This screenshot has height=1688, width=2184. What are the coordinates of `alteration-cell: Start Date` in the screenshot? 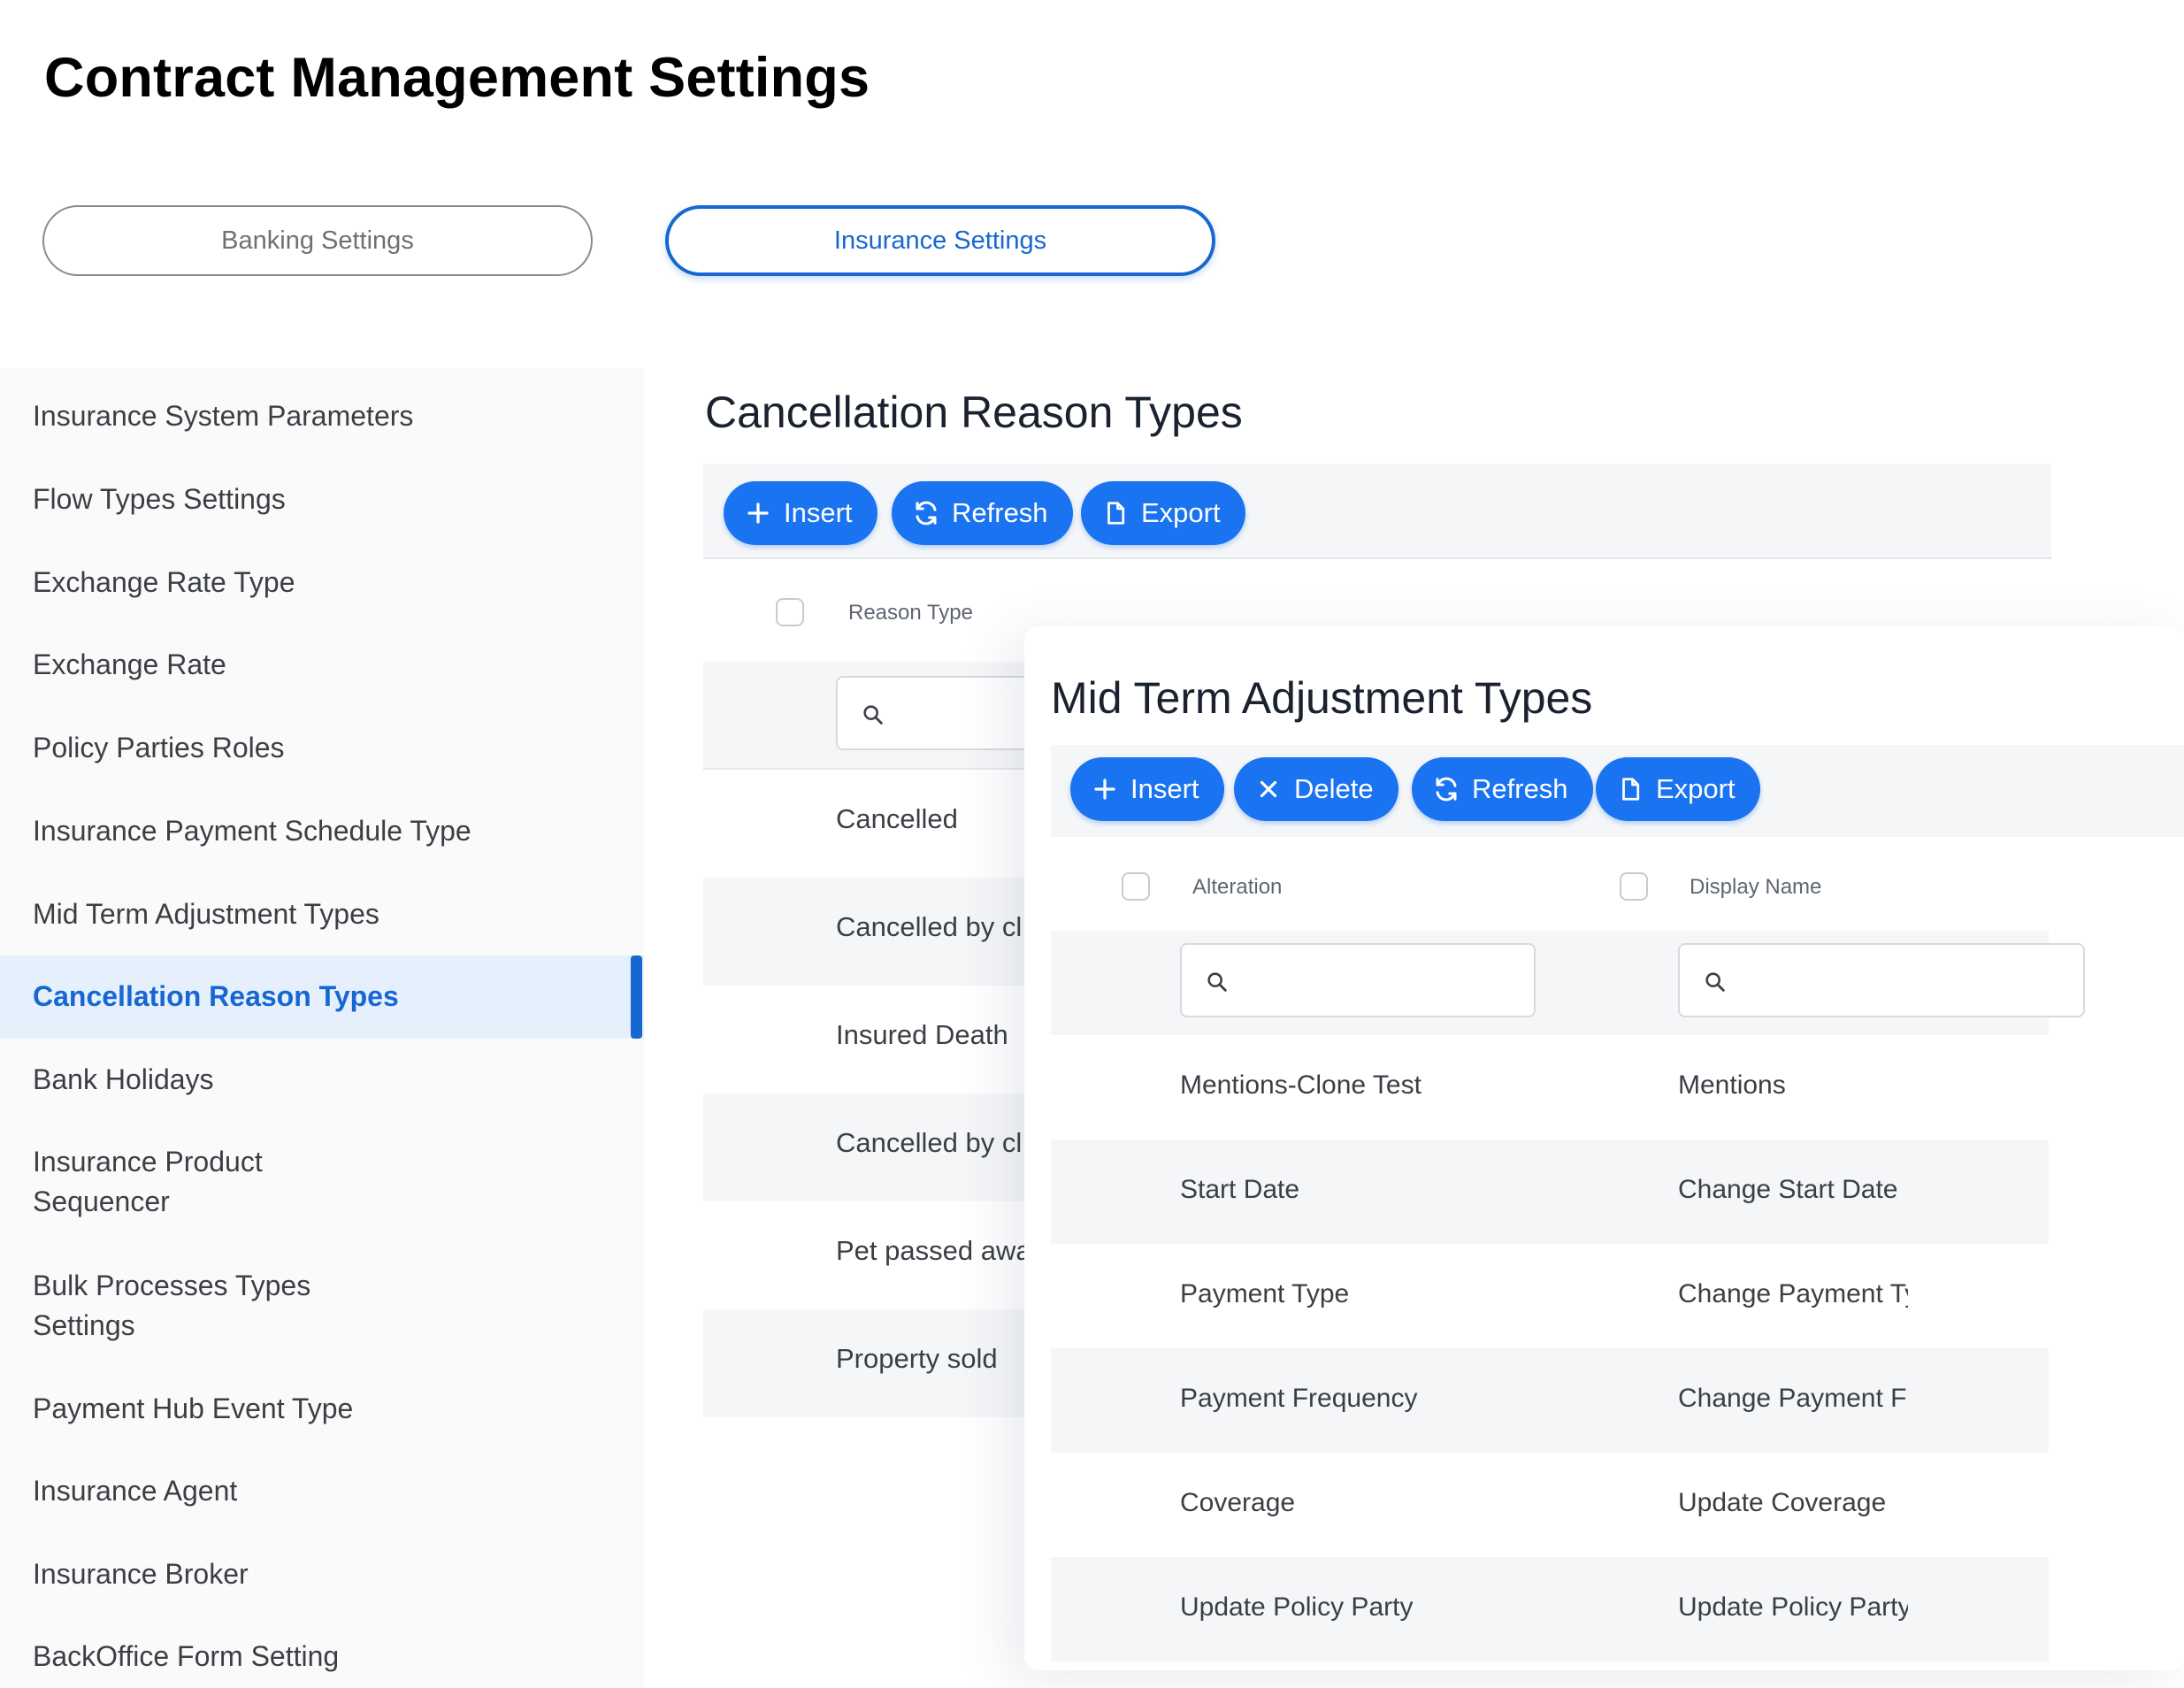 It's located at (1240, 1189).